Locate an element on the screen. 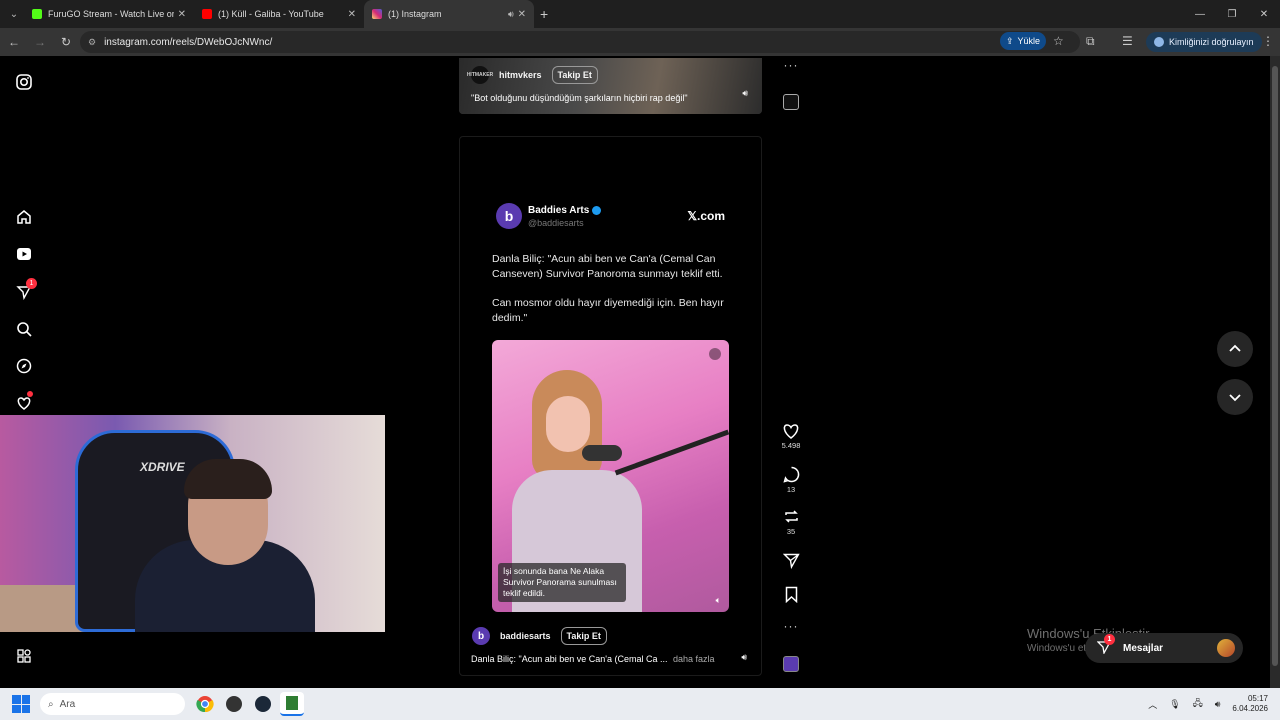  windows-start-icon is located at coordinates (21, 704).